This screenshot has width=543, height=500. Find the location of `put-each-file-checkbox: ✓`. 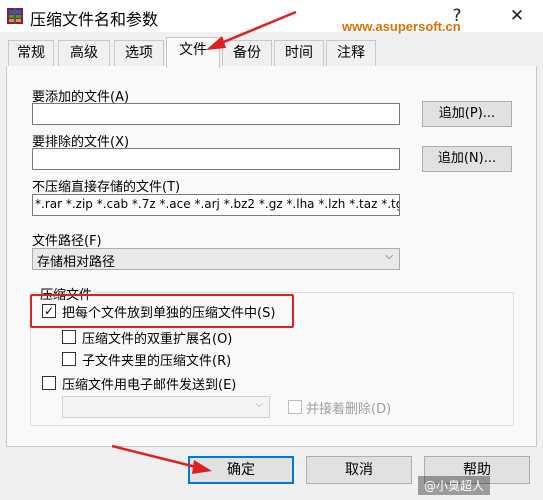

put-each-file-checkbox: ✓ is located at coordinates (49, 311).